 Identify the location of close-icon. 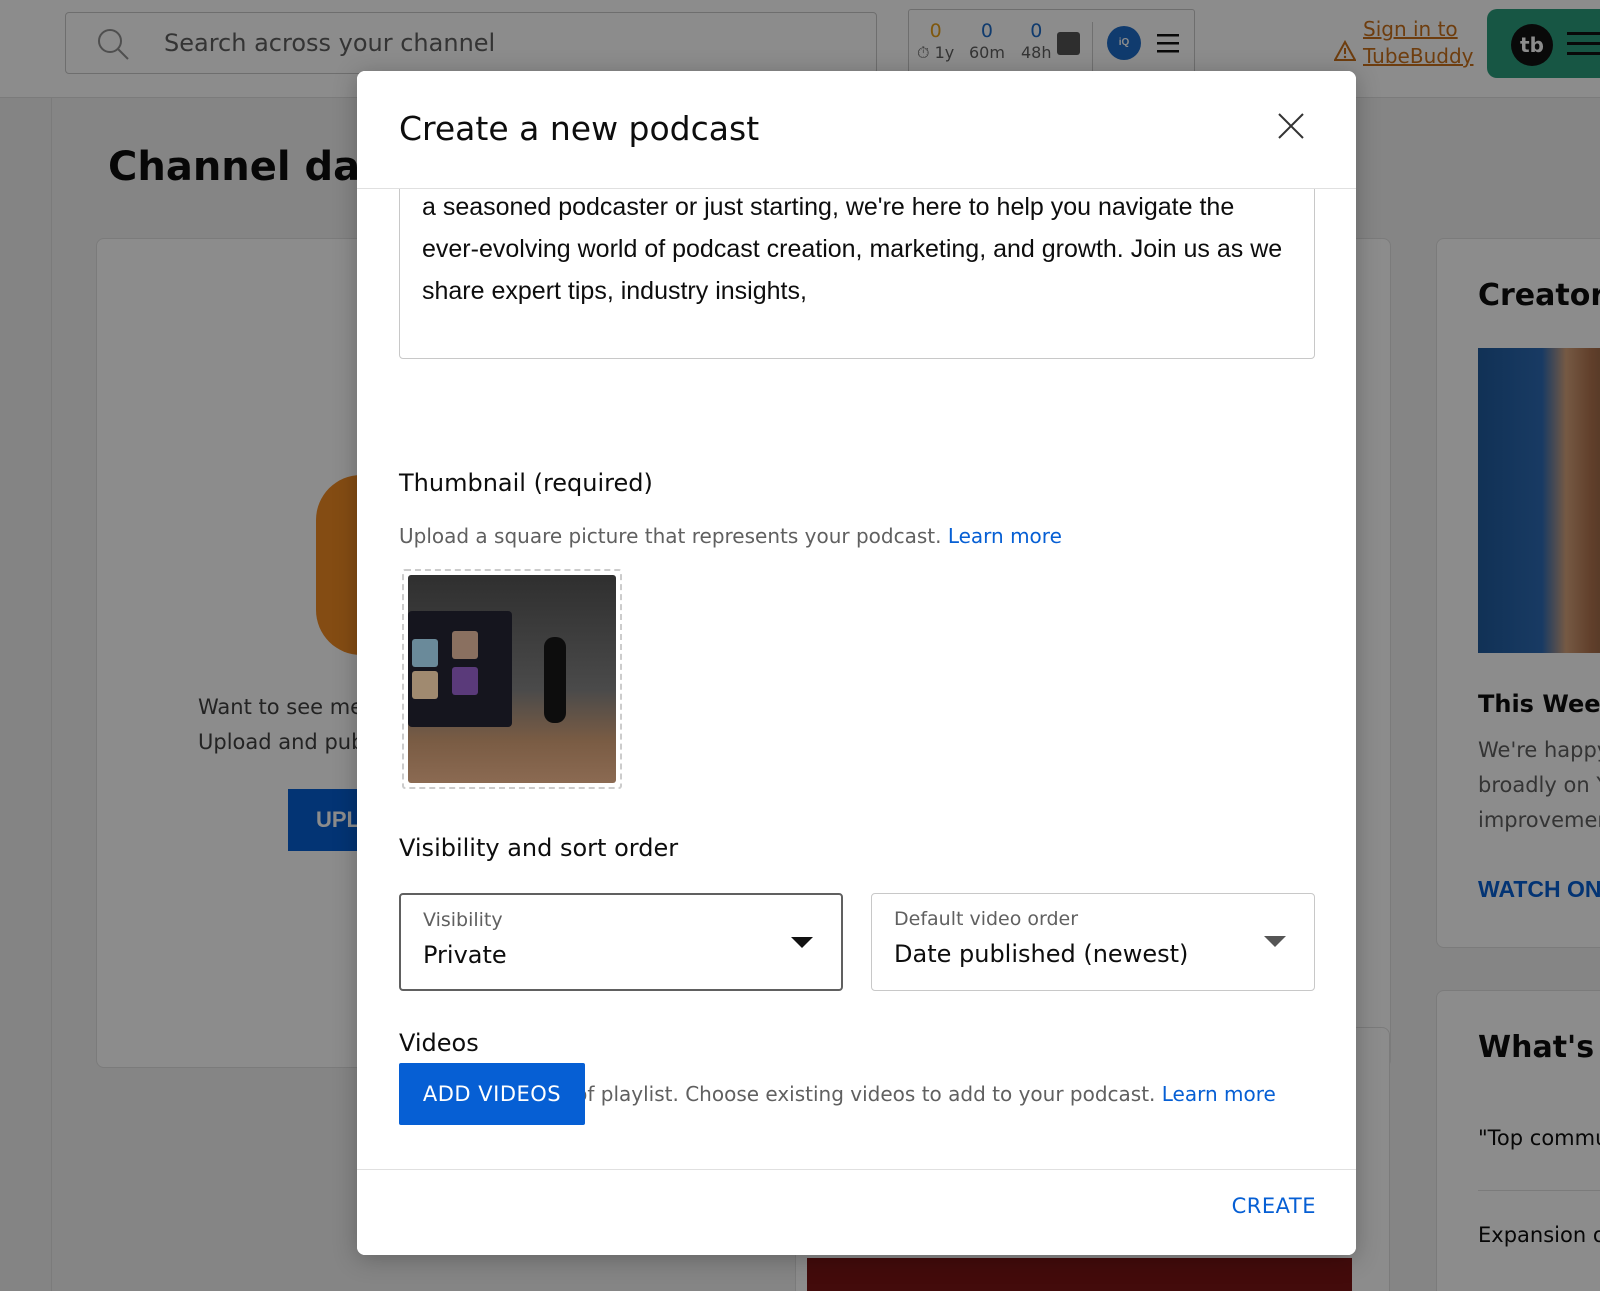
(1291, 126).